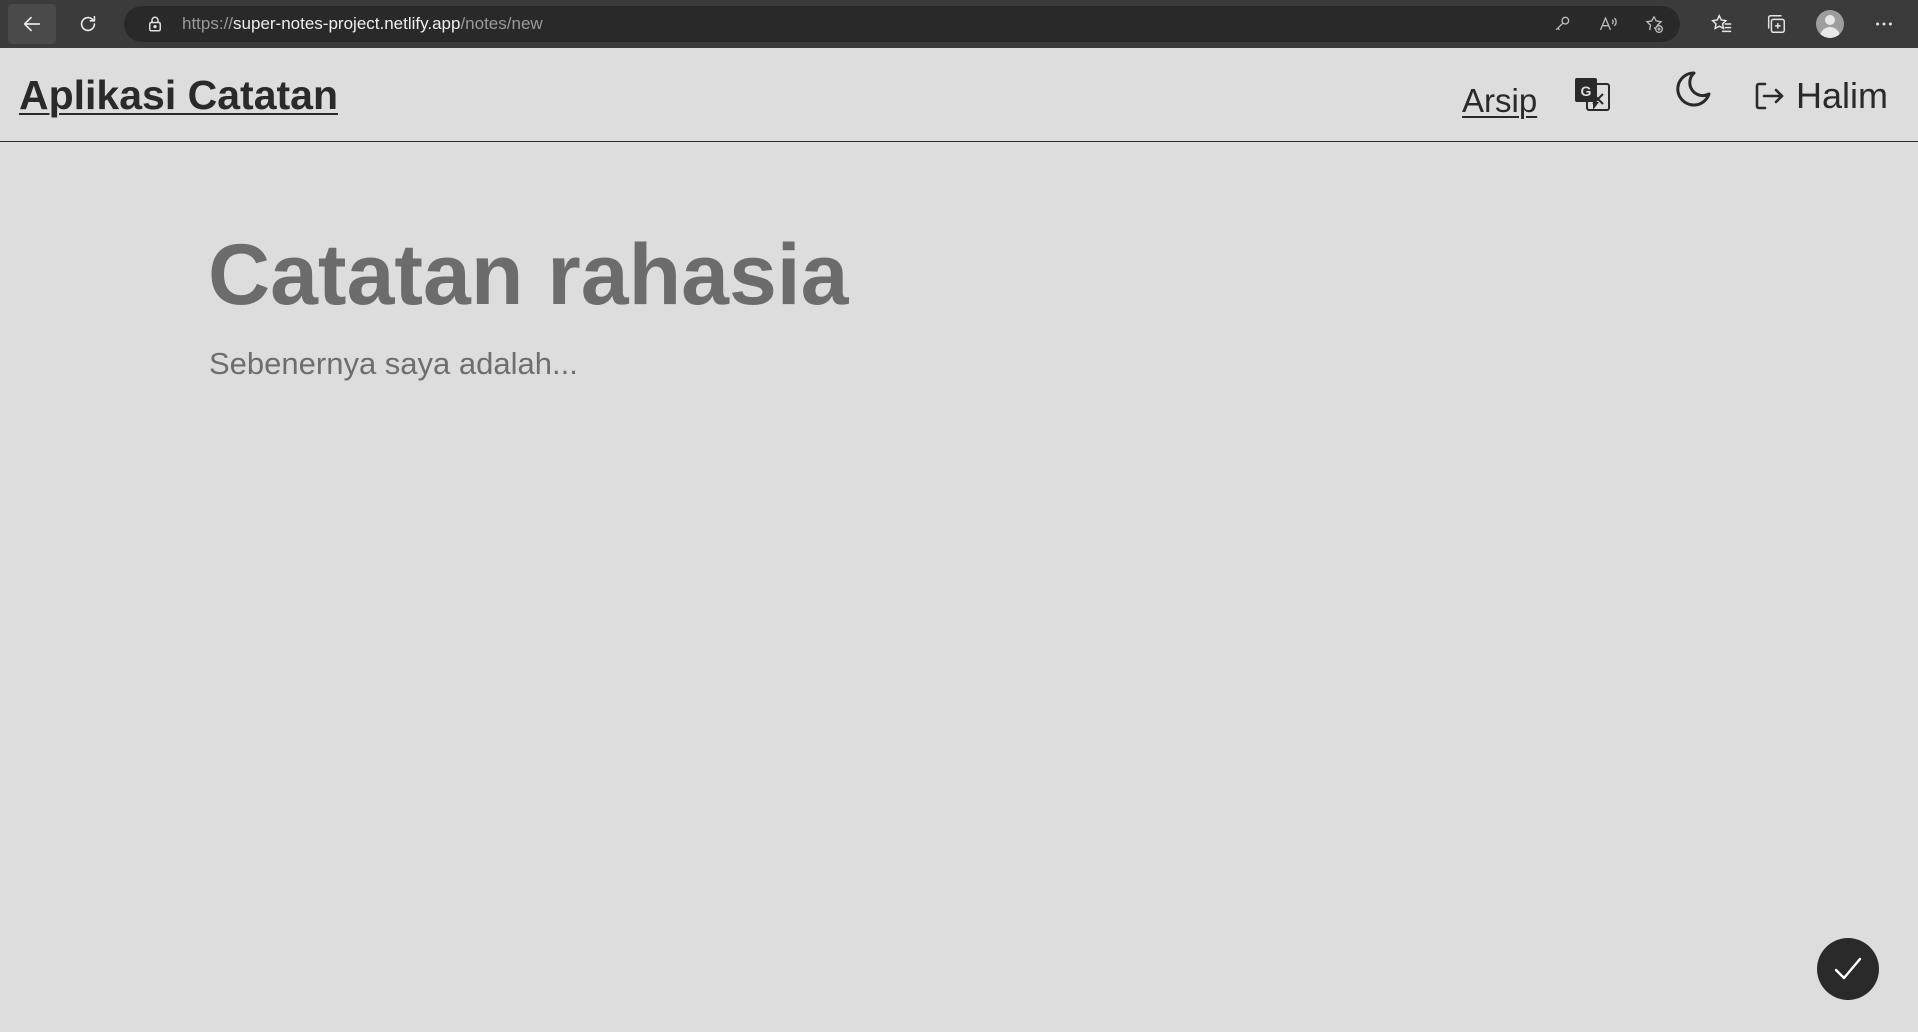 This screenshot has width=1918, height=1032. What do you see at coordinates (155, 24) in the screenshot?
I see `lock-icon` at bounding box center [155, 24].